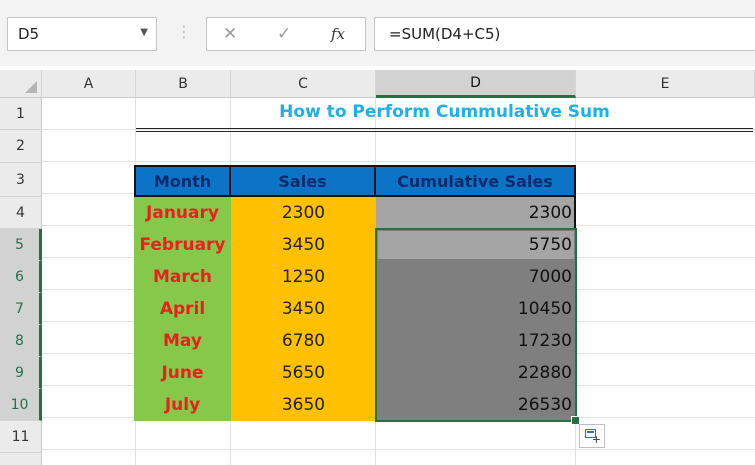 This screenshot has width=755, height=465. Describe the element at coordinates (230, 34) in the screenshot. I see `cancel-icon: ✕` at that location.